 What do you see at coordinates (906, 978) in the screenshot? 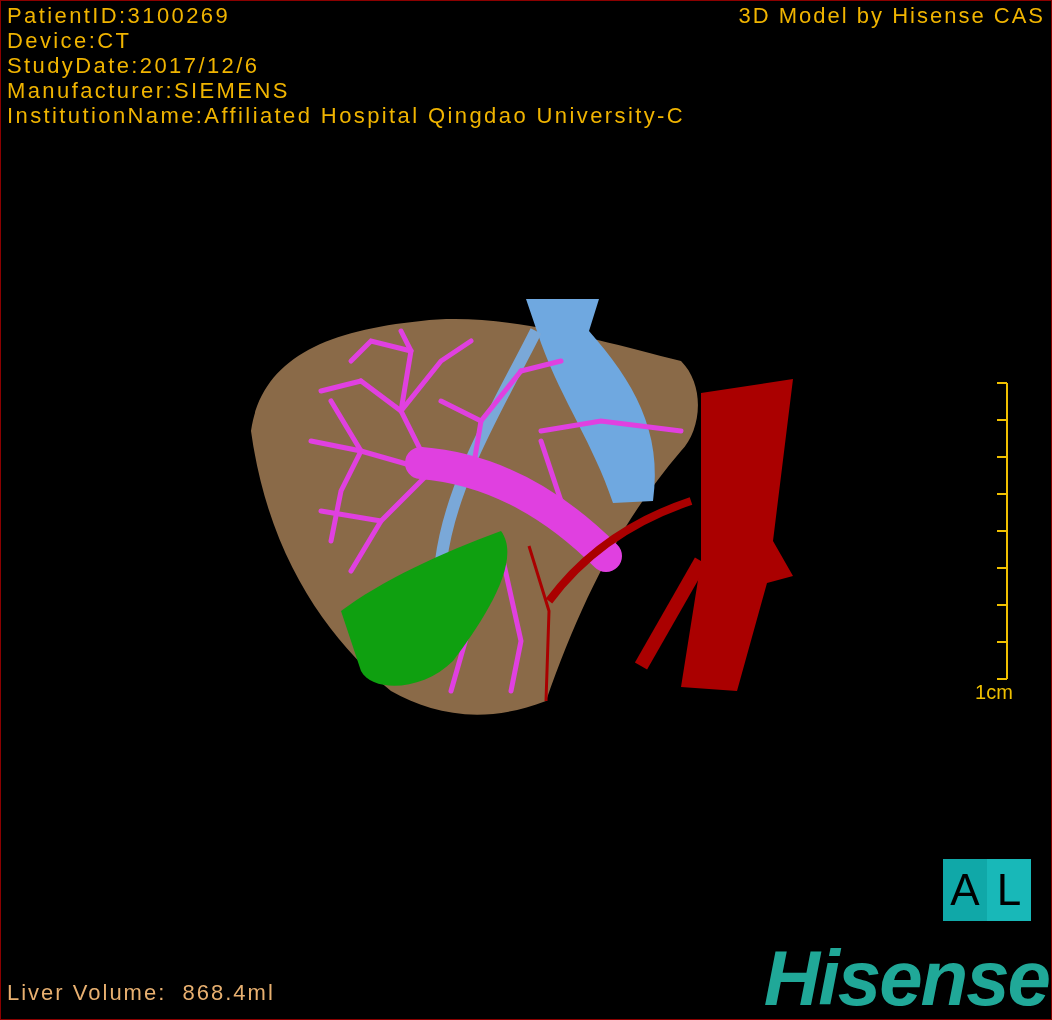
I see `logo-text: Hisense` at bounding box center [906, 978].